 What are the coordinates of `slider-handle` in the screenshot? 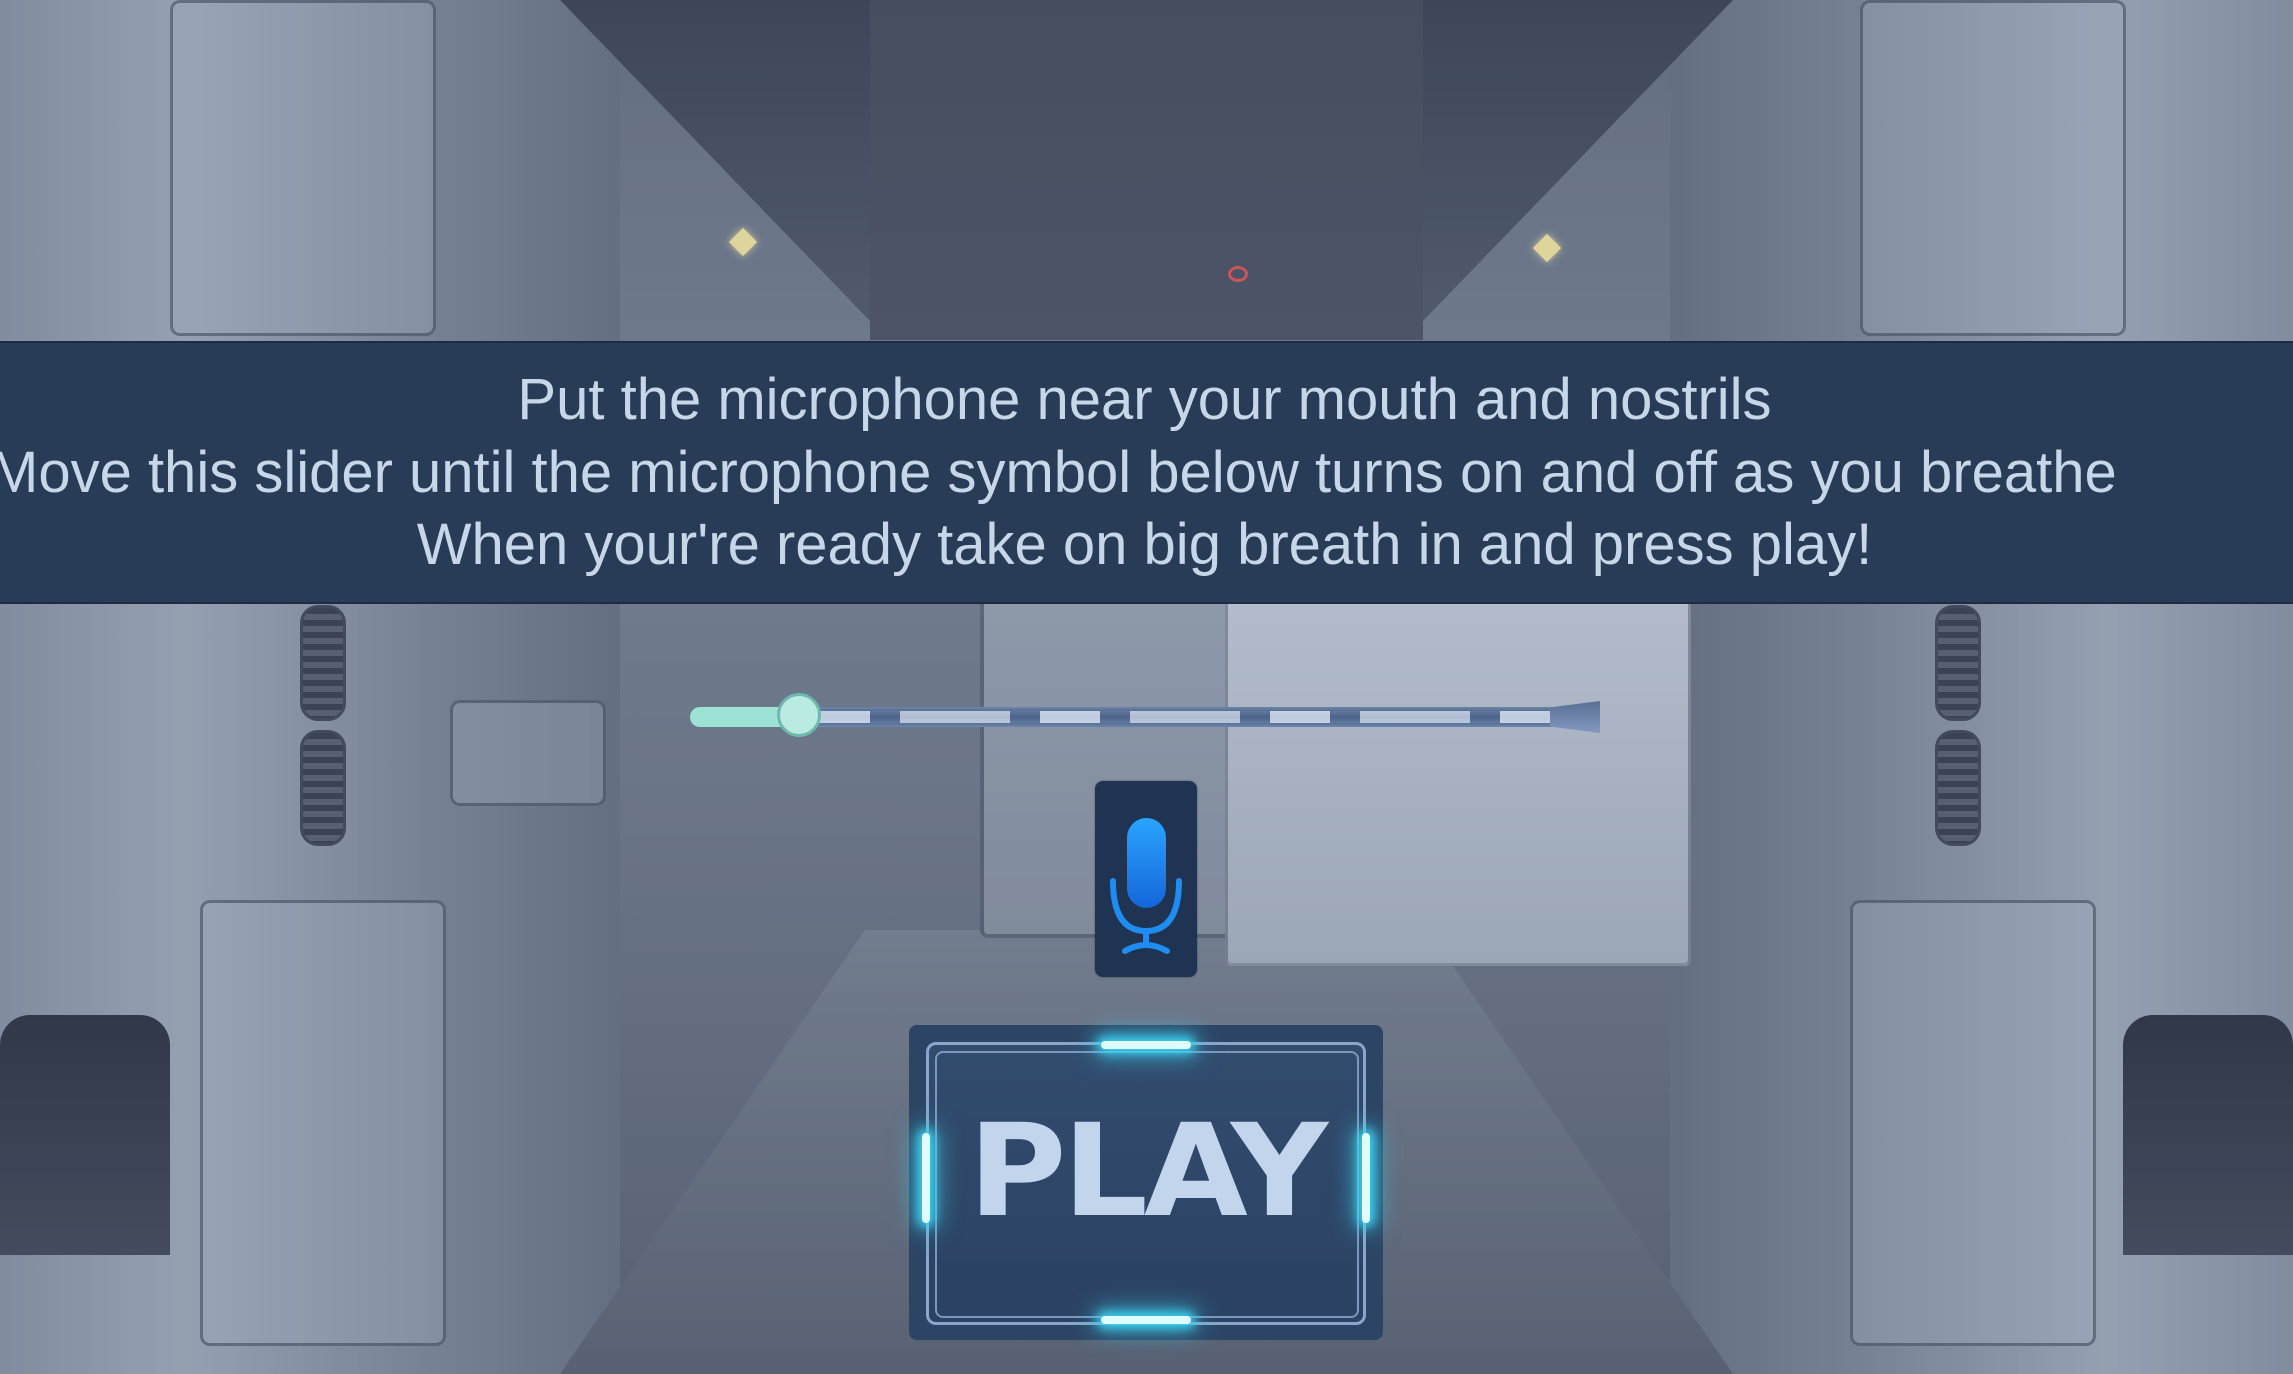 It's located at (799, 715).